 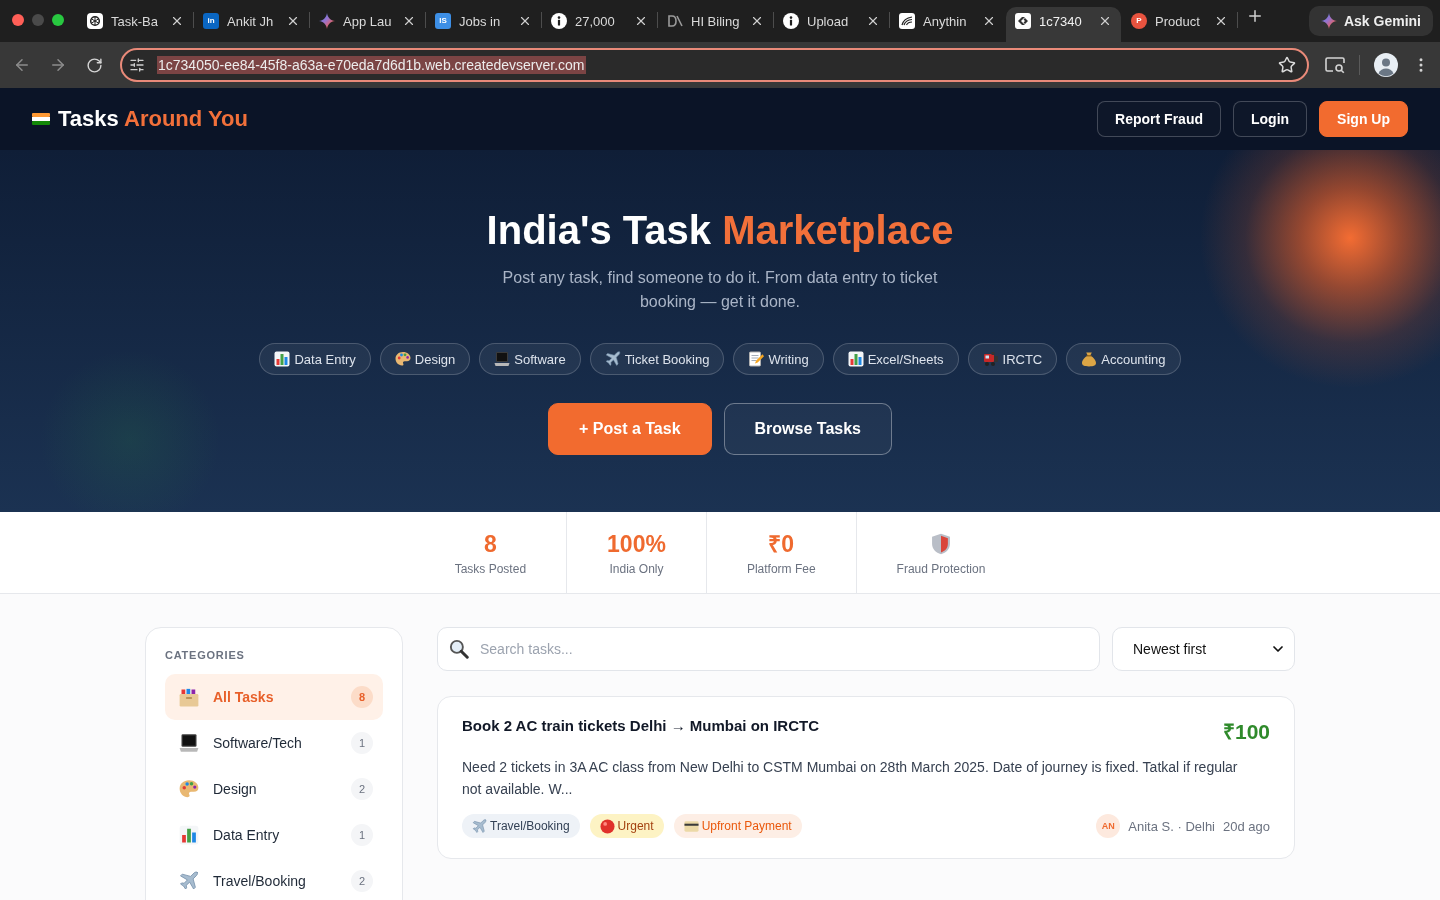 I want to click on forward-icon, so click(x=58, y=65).